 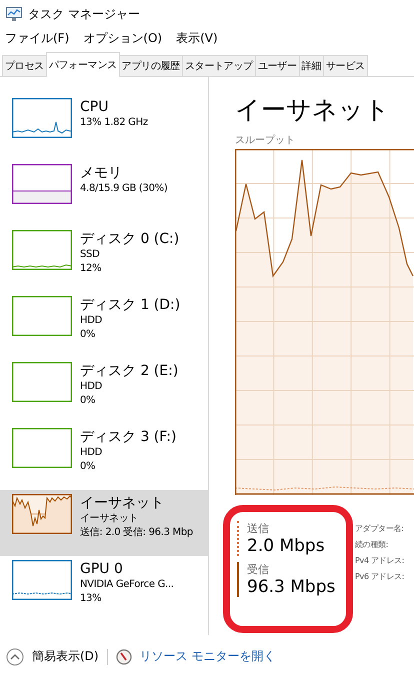 I want to click on property-label: アダプター名:, so click(x=379, y=529).